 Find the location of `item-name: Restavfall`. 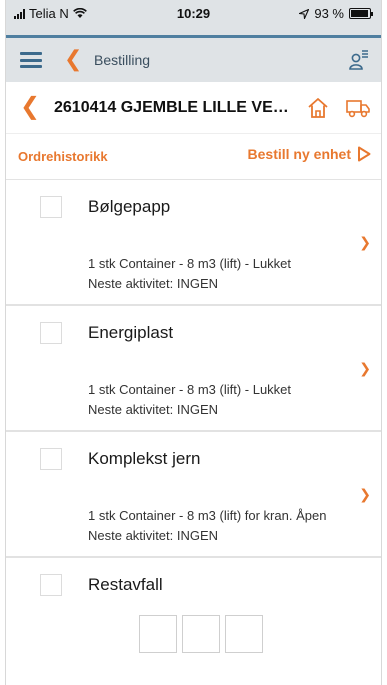

item-name: Restavfall is located at coordinates (125, 584).